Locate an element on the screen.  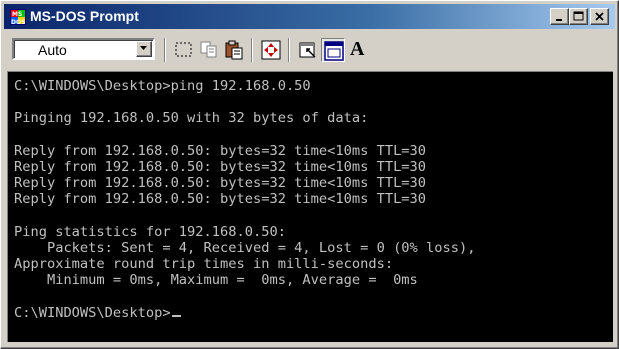
title-bar: MS DOS MS-DOS Prompt is located at coordinates (309, 16).